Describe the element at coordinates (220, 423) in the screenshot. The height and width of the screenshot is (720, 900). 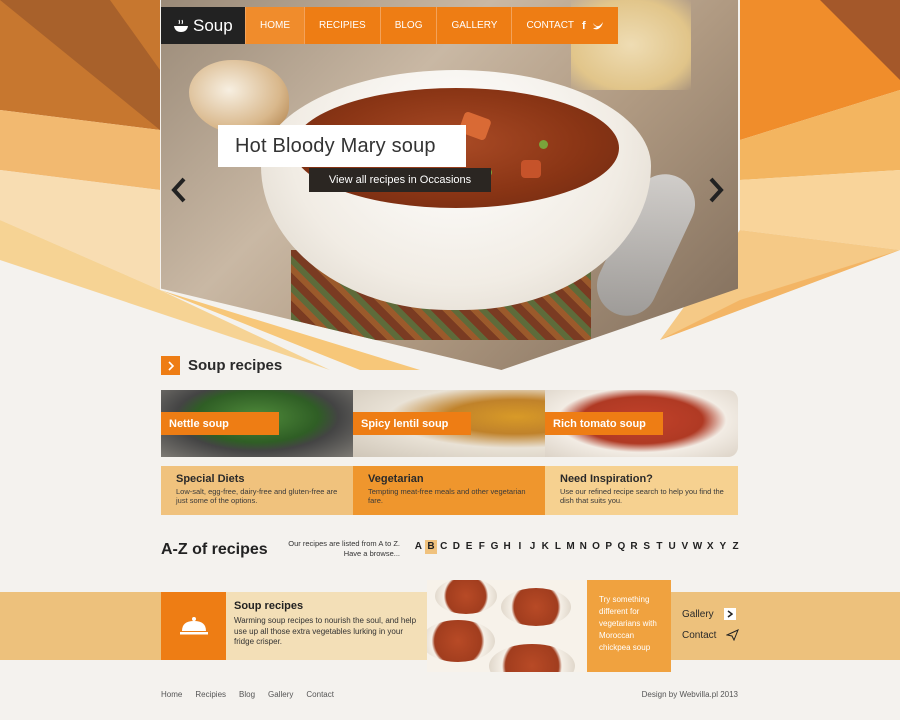
I see `recipe-card-label: Nettle soup` at that location.